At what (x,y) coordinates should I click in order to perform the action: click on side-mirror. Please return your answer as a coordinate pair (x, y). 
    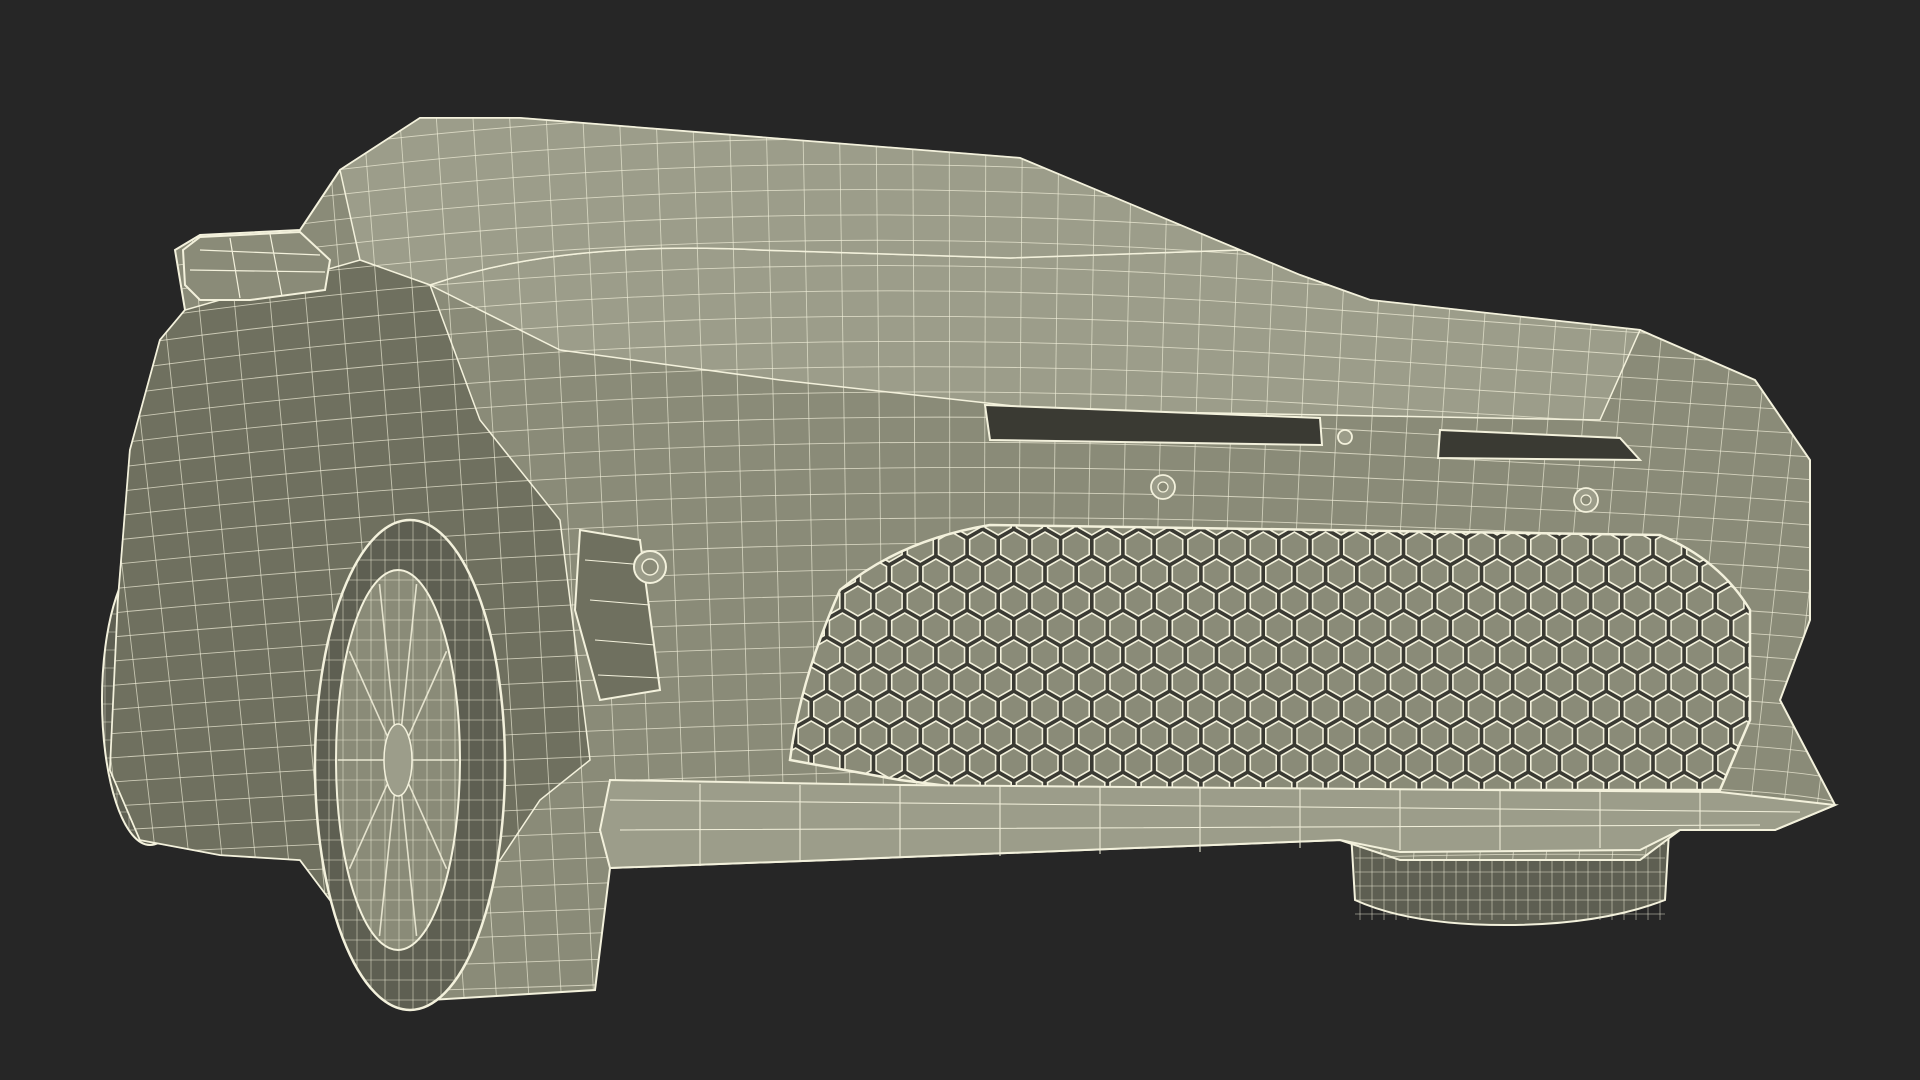
    Looking at the image, I should click on (256, 265).